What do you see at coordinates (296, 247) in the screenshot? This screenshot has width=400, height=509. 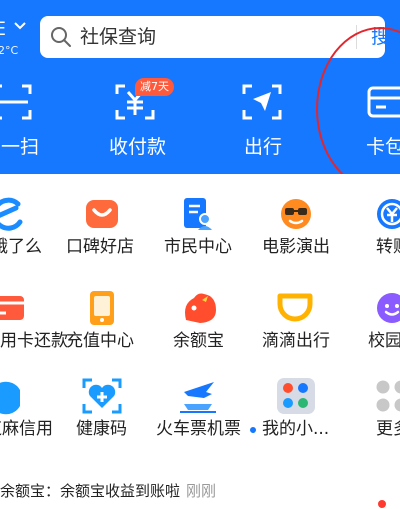 I see `grid-item-label: 电影演出` at bounding box center [296, 247].